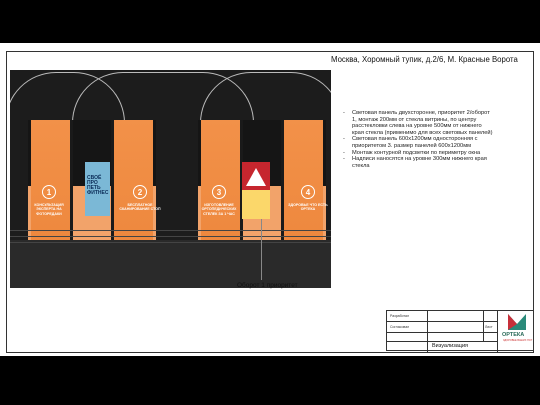 The height and width of the screenshot is (405, 540). I want to click on panel-caption-1: КОНСУЛЬТАЦИЯ ЭКСПЕРТА НА ФОТОРЕДАКИ, so click(49, 209).